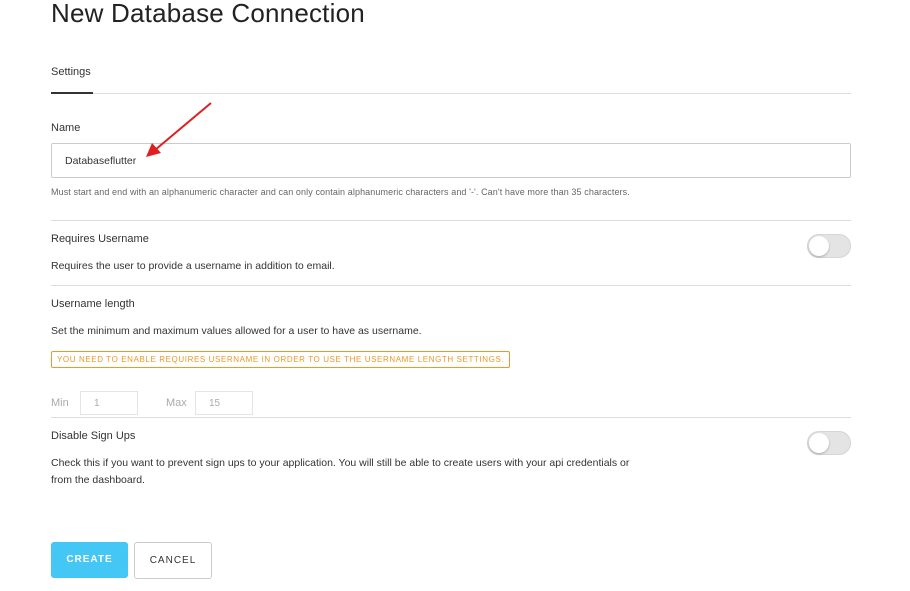  I want to click on disable-signups-label: Disable Sign Ups, so click(93, 436).